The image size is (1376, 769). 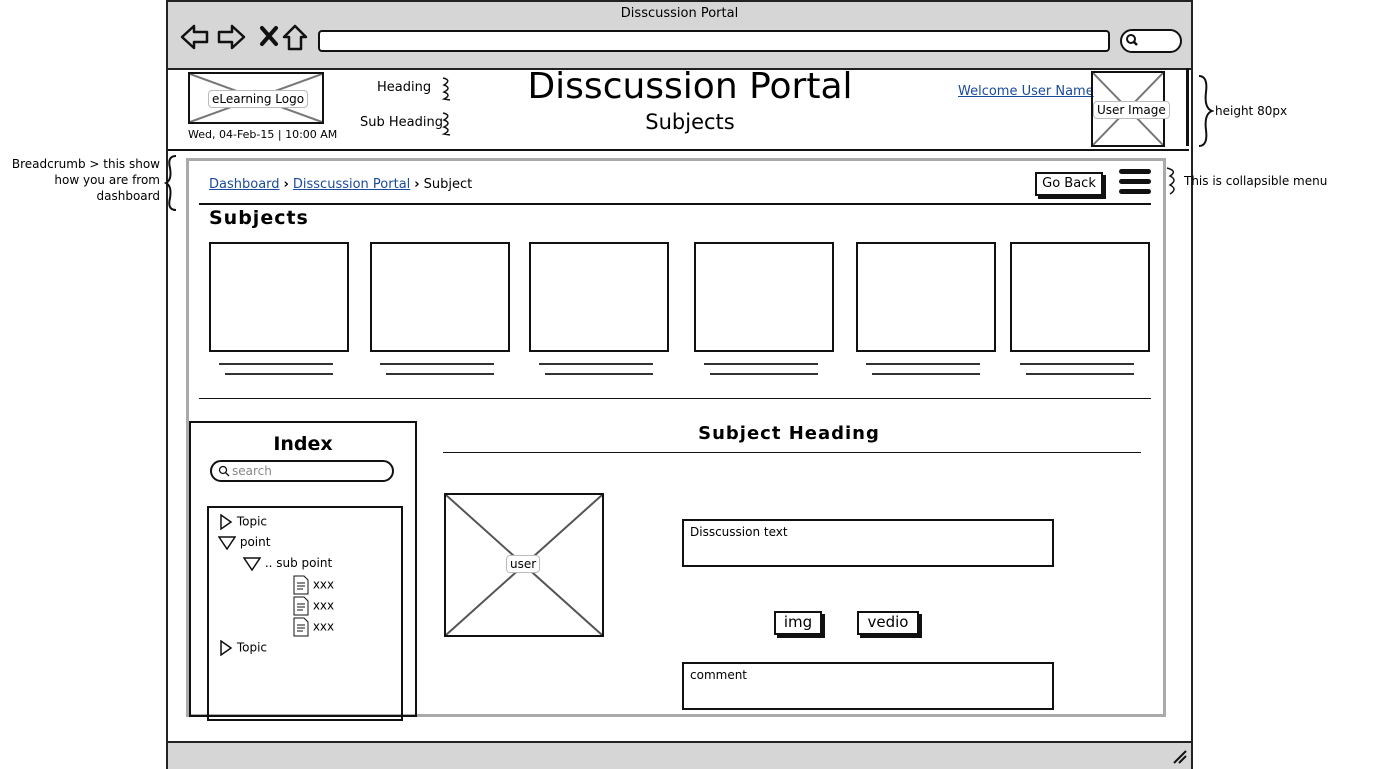 I want to click on height-annotation: height 80px, so click(x=1251, y=111).